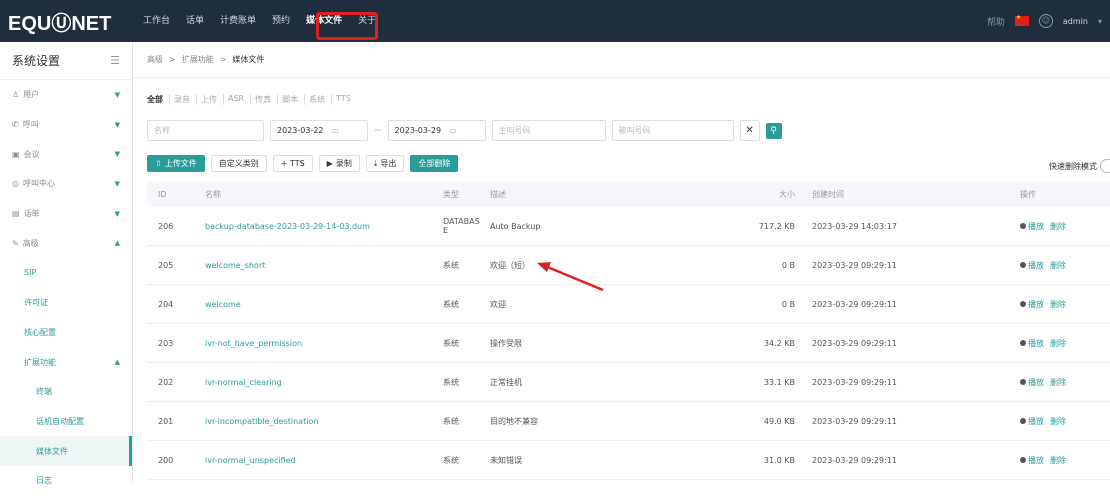  Describe the element at coordinates (66, 362) in the screenshot. I see `sidebar-item-extensions: 扩展功能 ▲` at that location.